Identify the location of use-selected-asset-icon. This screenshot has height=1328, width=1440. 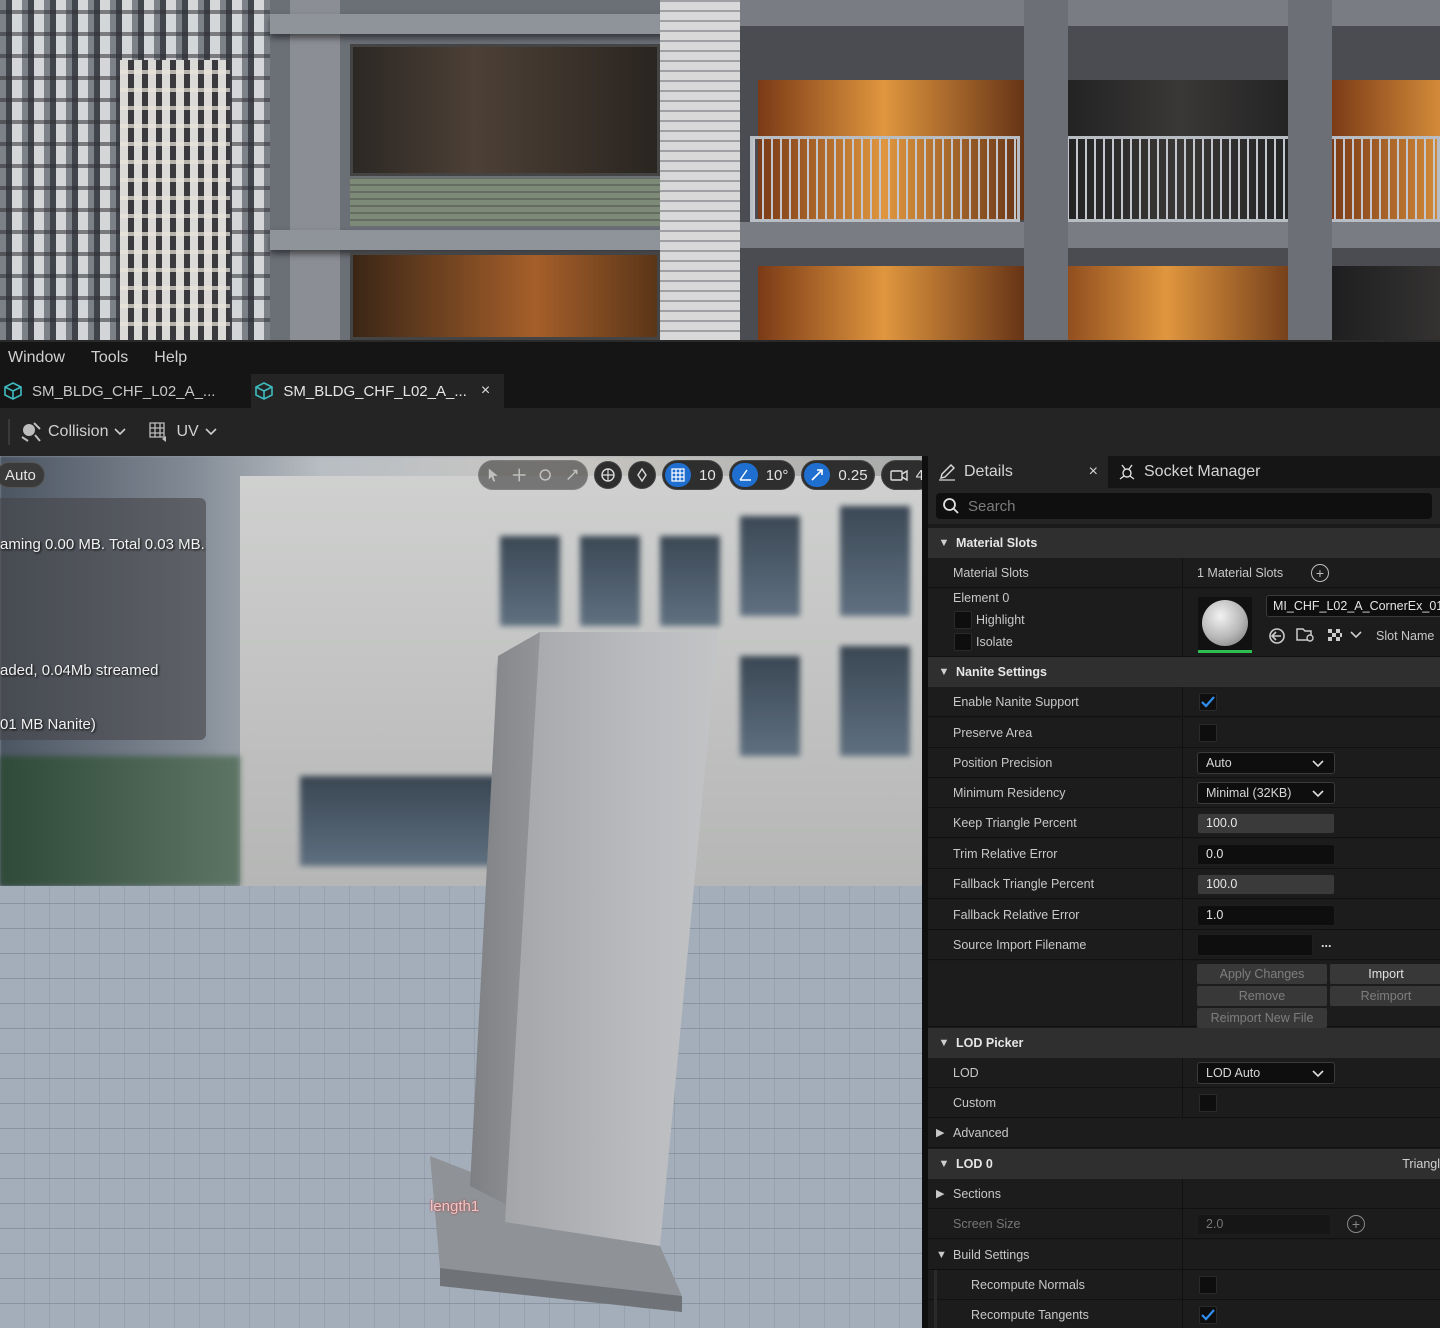
(1277, 636).